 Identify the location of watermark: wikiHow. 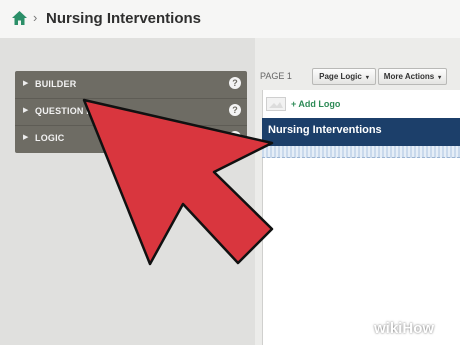
(404, 328).